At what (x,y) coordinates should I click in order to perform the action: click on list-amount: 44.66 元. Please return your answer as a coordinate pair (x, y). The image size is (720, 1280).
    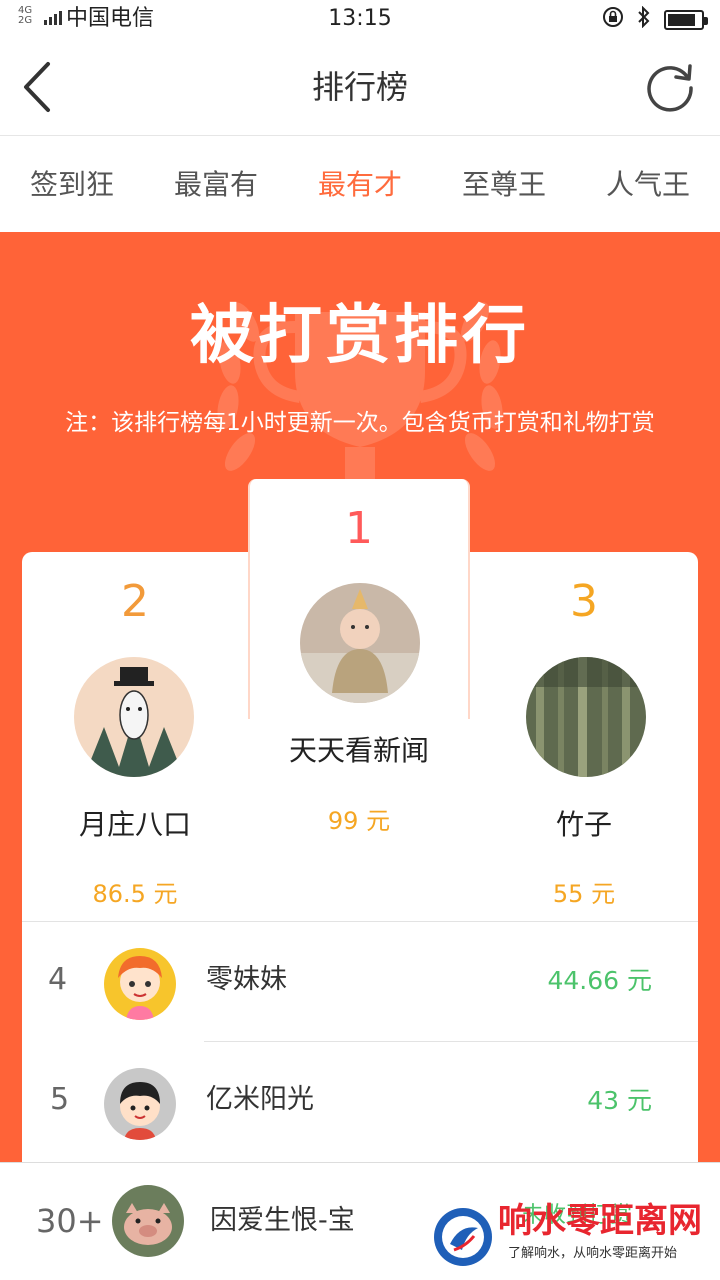
    Looking at the image, I should click on (599, 980).